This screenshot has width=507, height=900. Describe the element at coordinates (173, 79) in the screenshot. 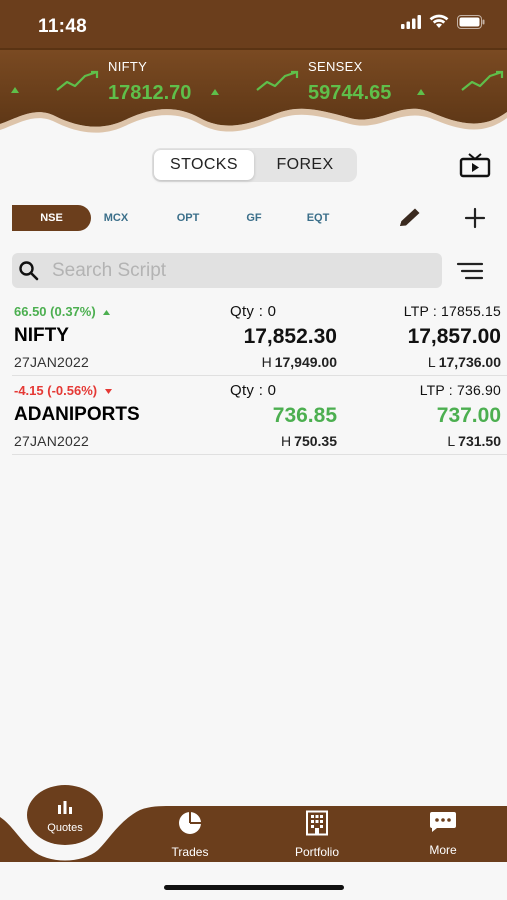

I see `ticker-nifty: NIFTY 17812.70` at that location.